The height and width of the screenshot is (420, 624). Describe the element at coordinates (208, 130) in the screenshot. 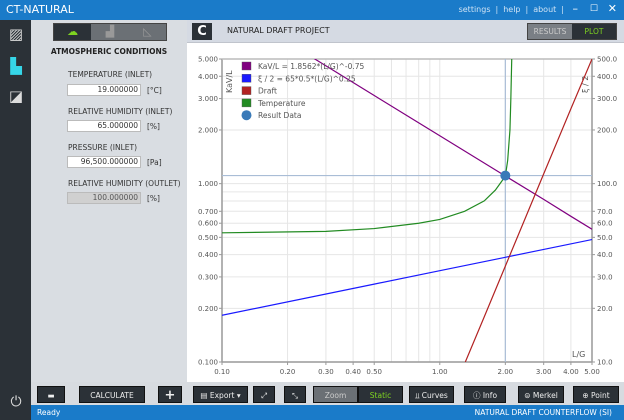

I see `y-tick-label: 2.000` at that location.